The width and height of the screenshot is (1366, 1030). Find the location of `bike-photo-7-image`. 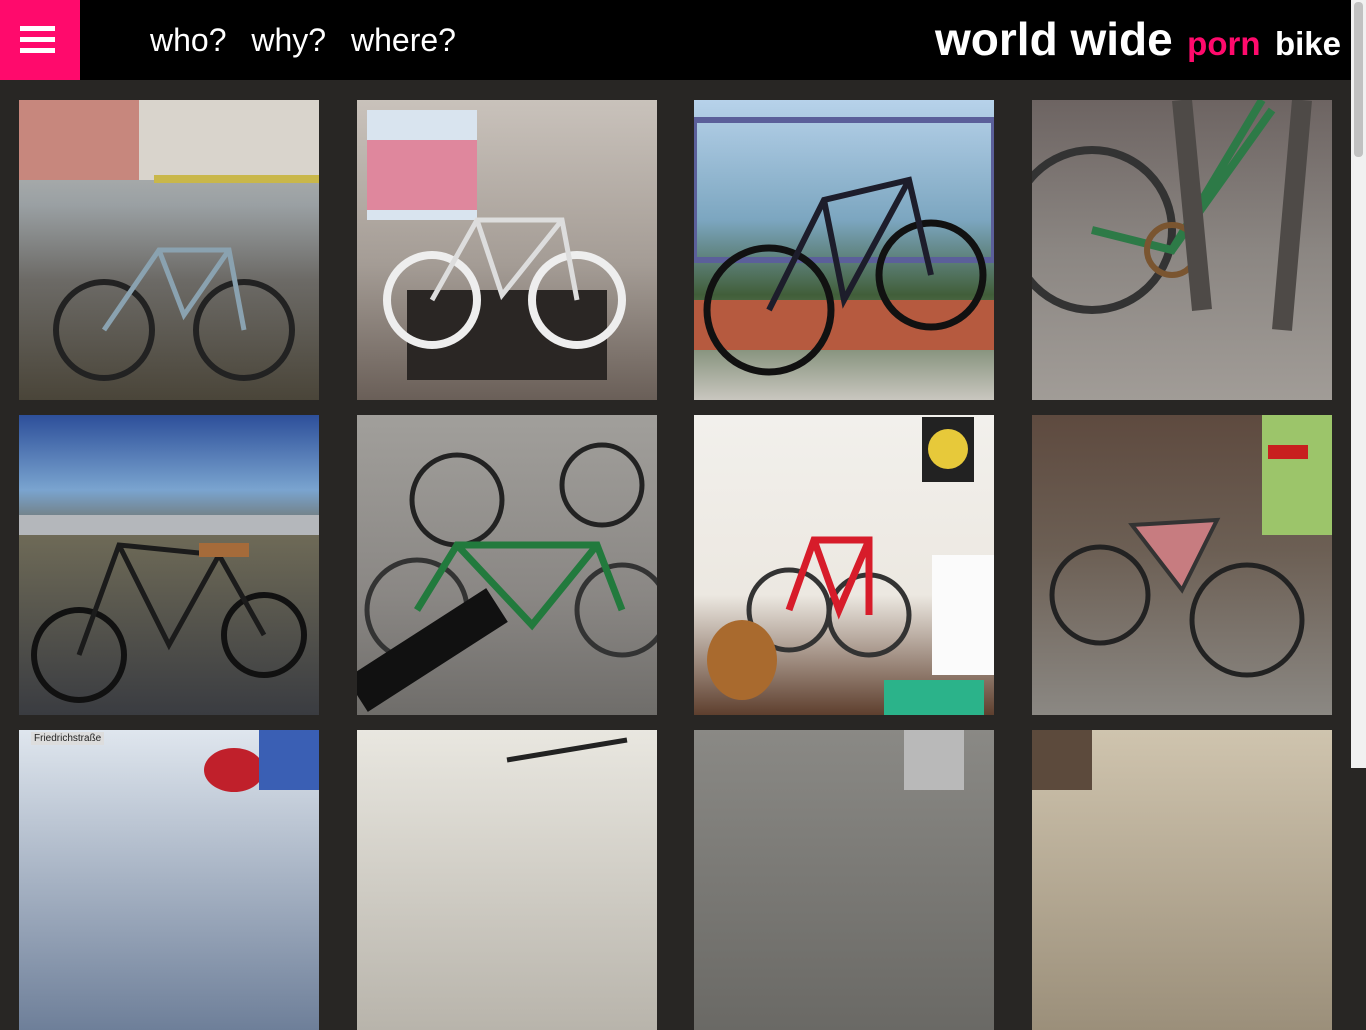

bike-photo-7-image is located at coordinates (850, 566).